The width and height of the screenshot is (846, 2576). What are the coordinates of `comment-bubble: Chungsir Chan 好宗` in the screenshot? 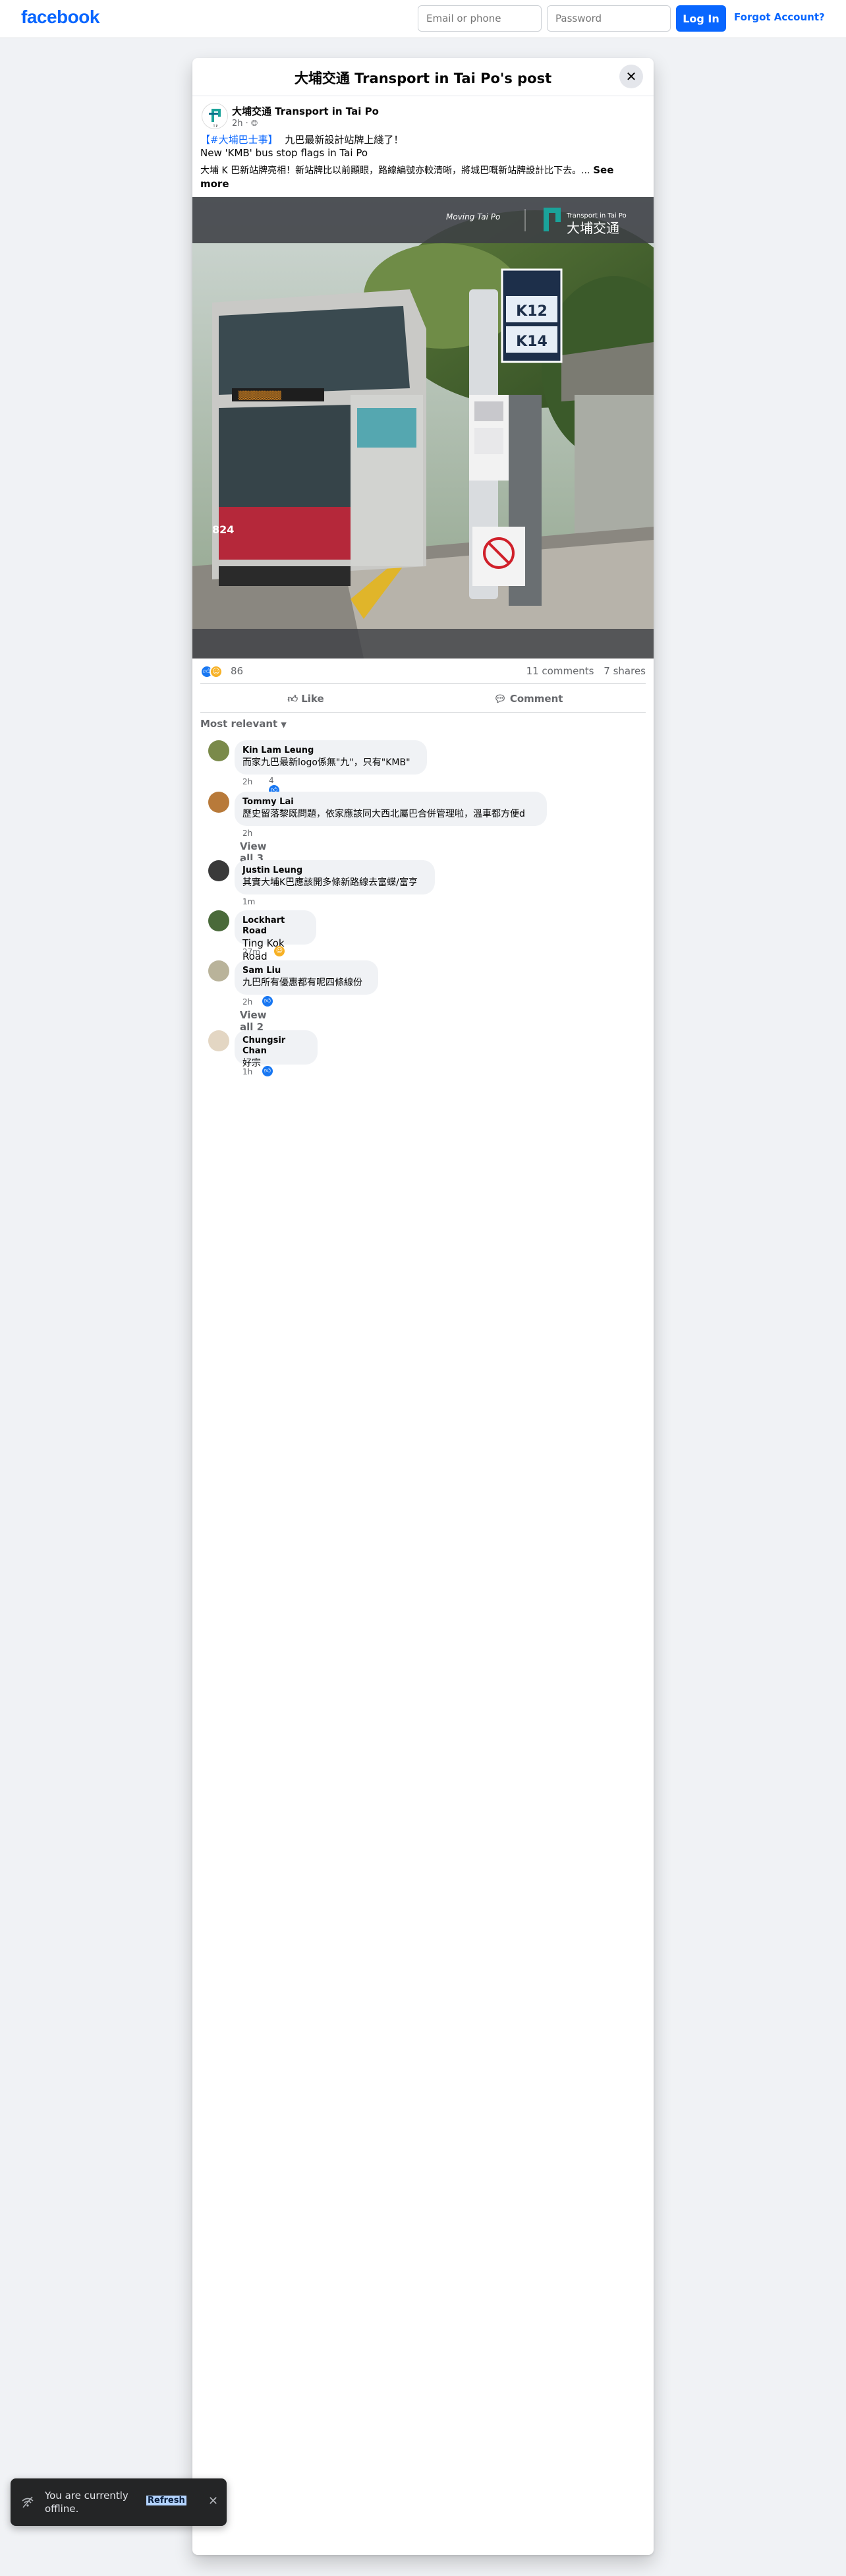 It's located at (276, 1049).